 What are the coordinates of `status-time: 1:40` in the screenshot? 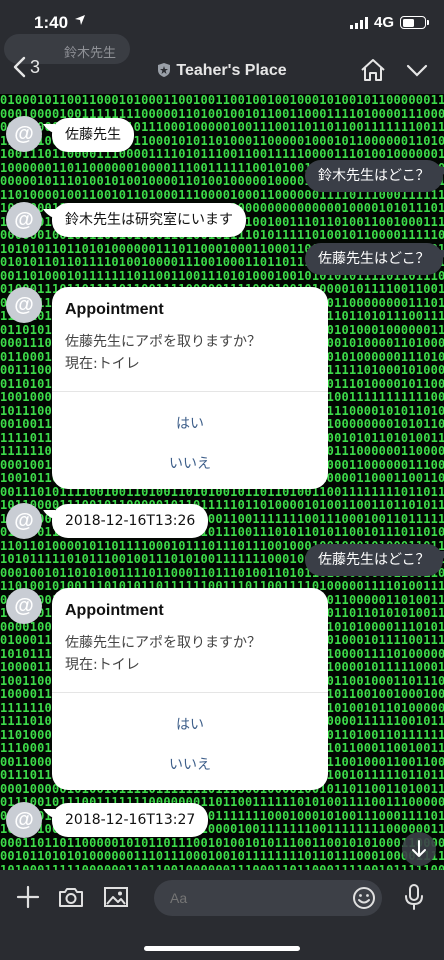 It's located at (51, 22).